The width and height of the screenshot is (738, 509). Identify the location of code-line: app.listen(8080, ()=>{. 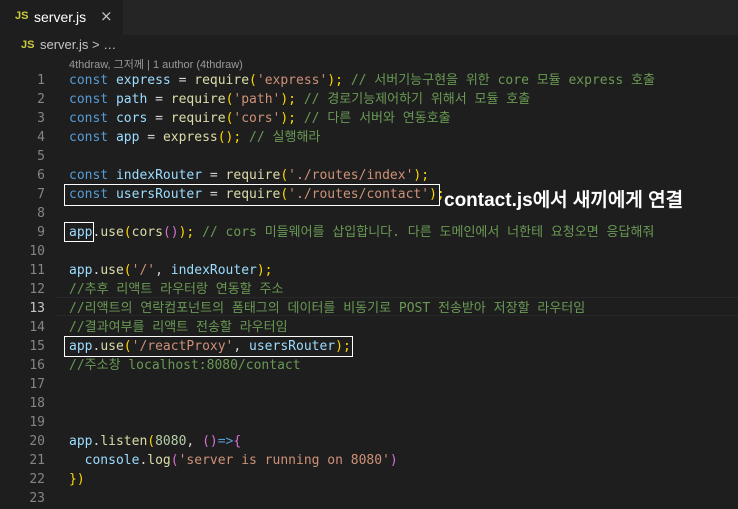
(155, 441).